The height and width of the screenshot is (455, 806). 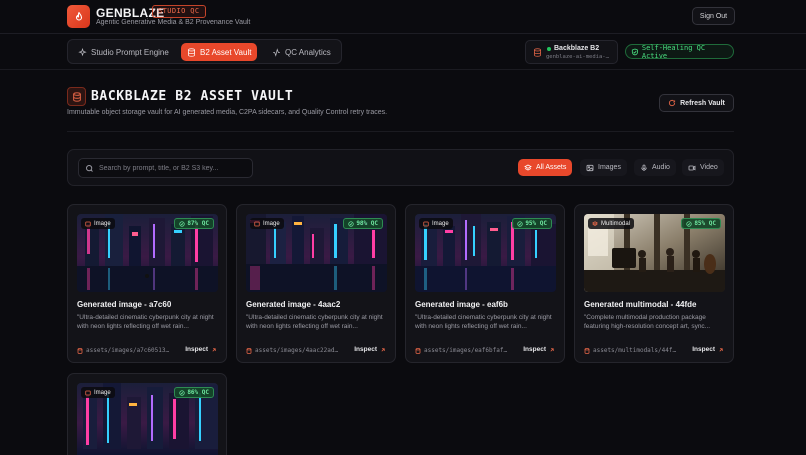 What do you see at coordinates (461, 304) in the screenshot?
I see `asset-title: Generated image - eaf6b` at bounding box center [461, 304].